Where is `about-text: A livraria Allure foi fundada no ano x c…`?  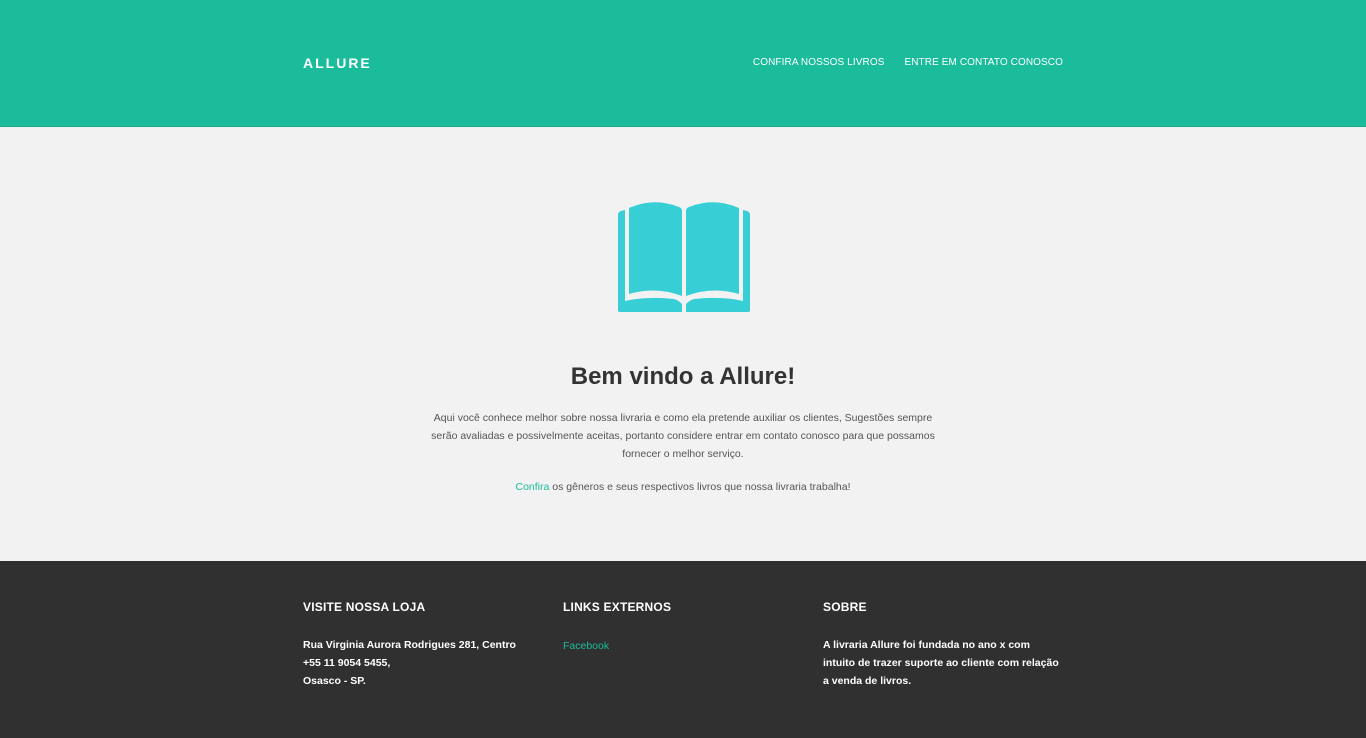 about-text: A livraria Allure foi fundada no ano x c… is located at coordinates (941, 663).